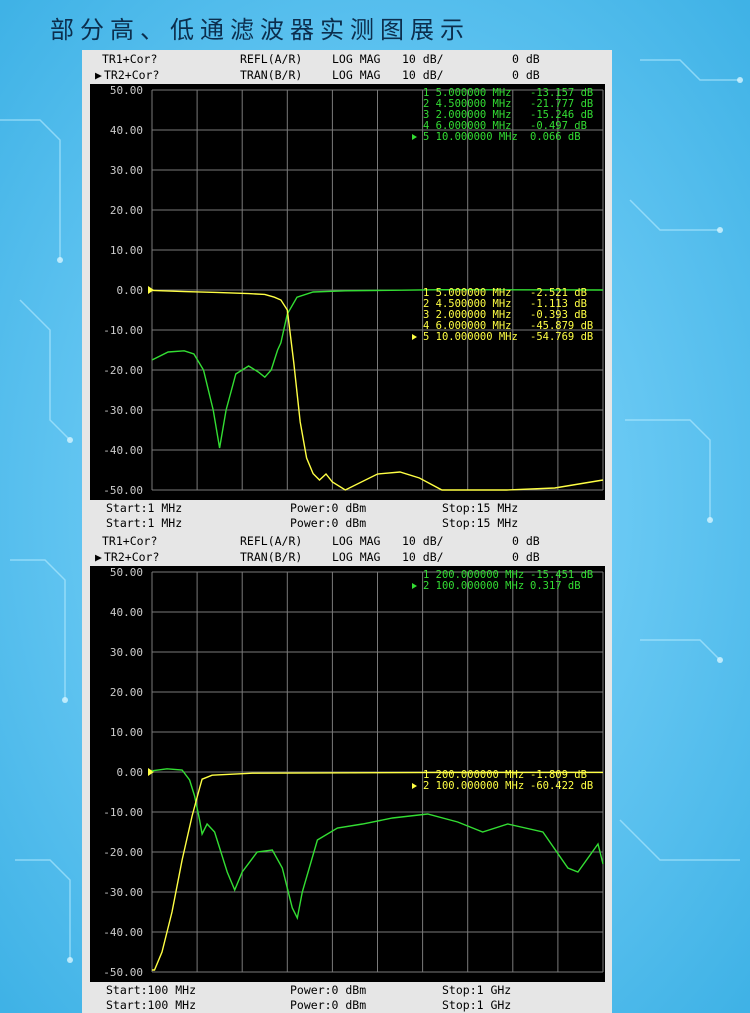 This screenshot has width=750, height=1013. What do you see at coordinates (561, 337) in the screenshot?
I see `marker-value: -54.769 dB` at bounding box center [561, 337].